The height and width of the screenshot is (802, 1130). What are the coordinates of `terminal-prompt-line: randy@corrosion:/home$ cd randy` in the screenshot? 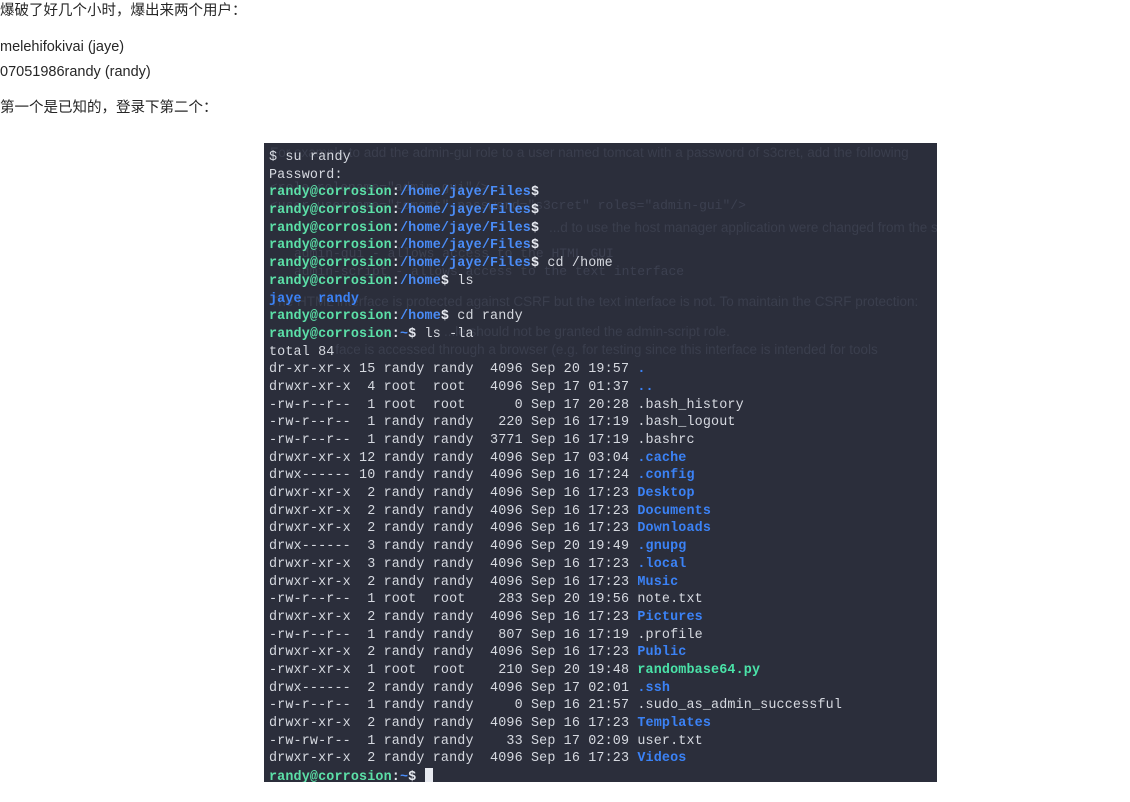 It's located at (396, 317).